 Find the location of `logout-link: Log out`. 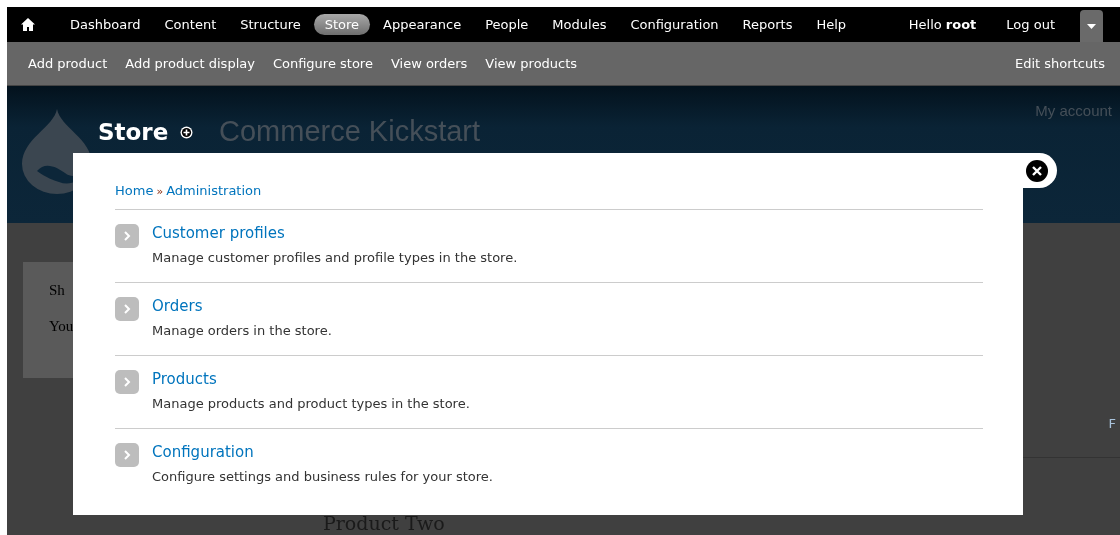

logout-link: Log out is located at coordinates (1030, 24).